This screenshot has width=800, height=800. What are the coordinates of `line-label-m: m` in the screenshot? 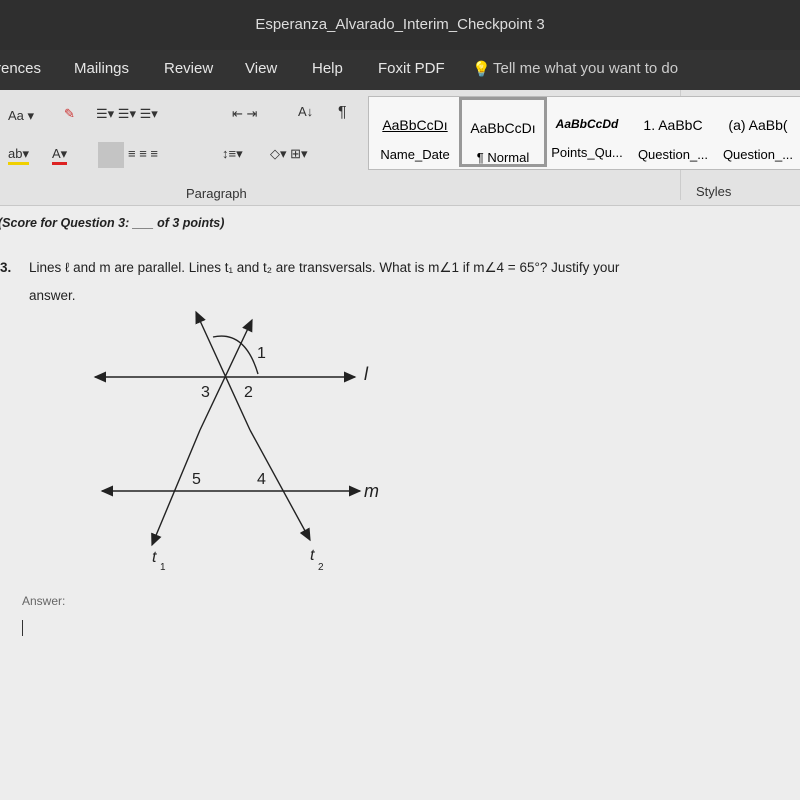 It's located at (371, 491).